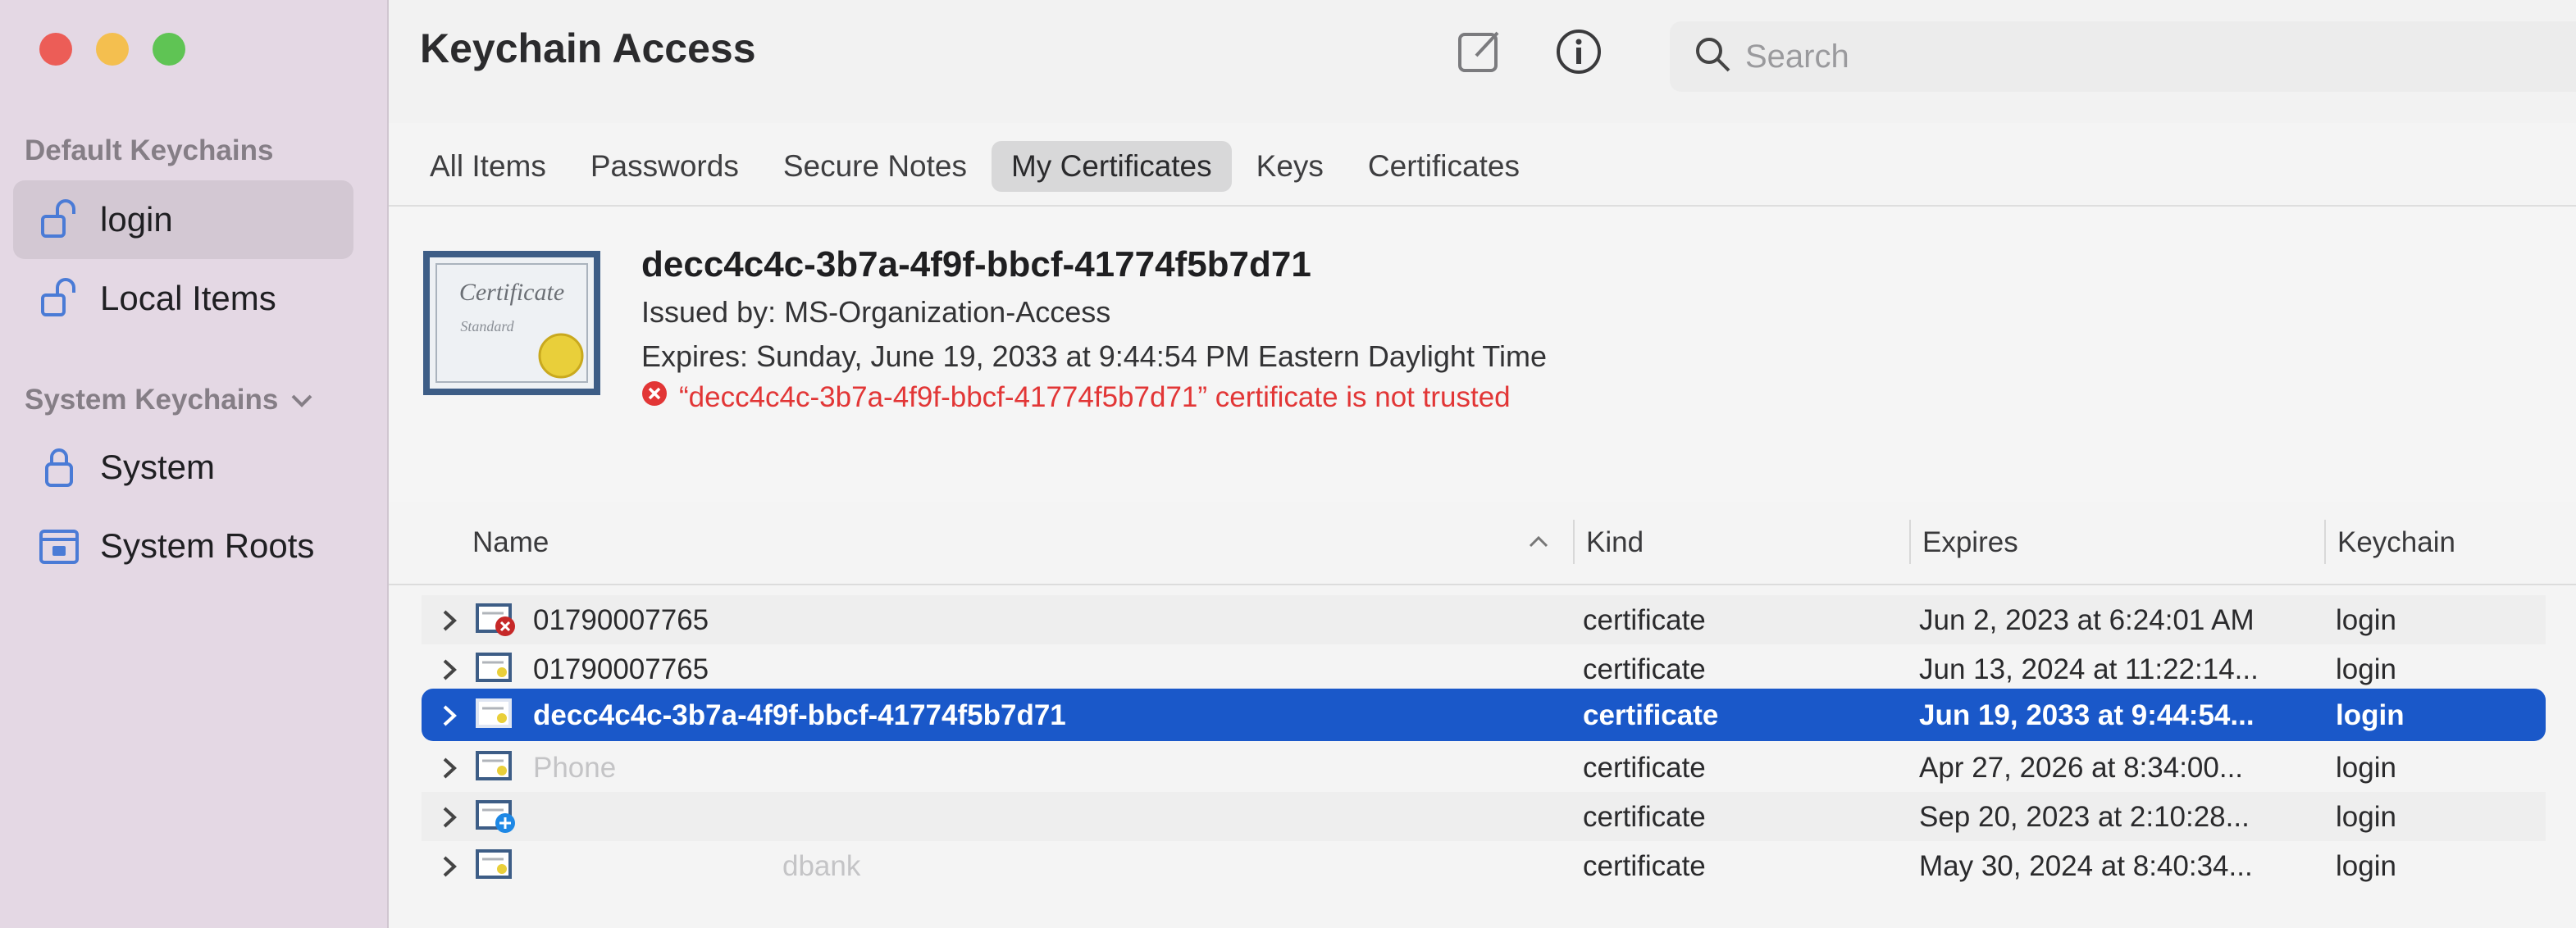 This screenshot has height=928, width=2576. What do you see at coordinates (1443, 167) in the screenshot?
I see `tab-certificates: Certificates` at bounding box center [1443, 167].